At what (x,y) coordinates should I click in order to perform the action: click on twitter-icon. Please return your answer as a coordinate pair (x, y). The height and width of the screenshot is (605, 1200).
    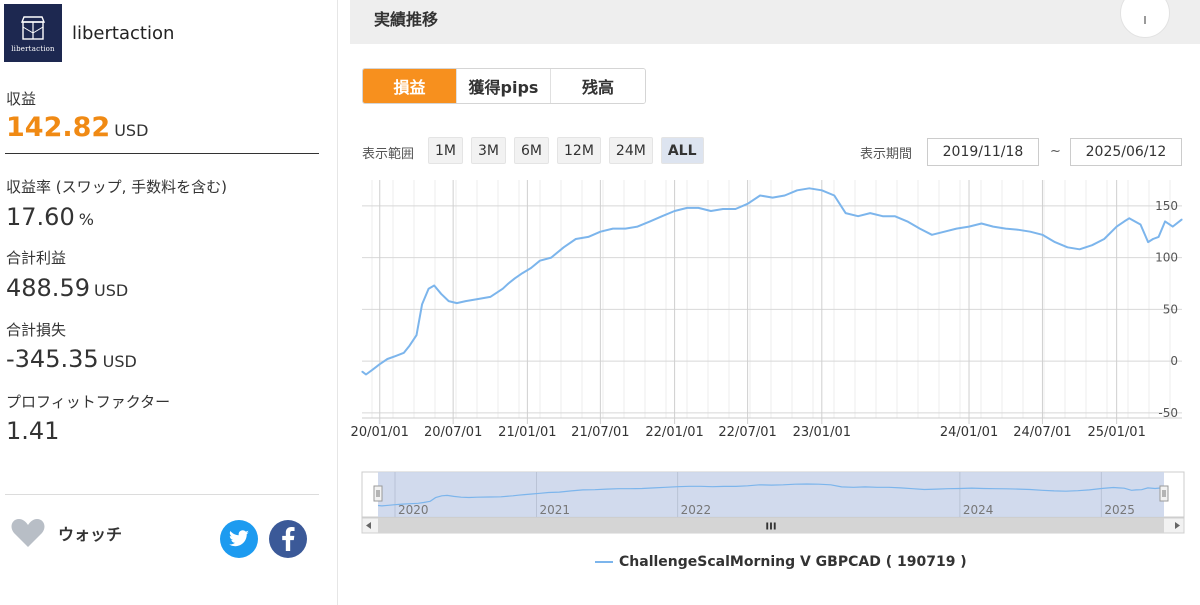
    Looking at the image, I should click on (239, 538).